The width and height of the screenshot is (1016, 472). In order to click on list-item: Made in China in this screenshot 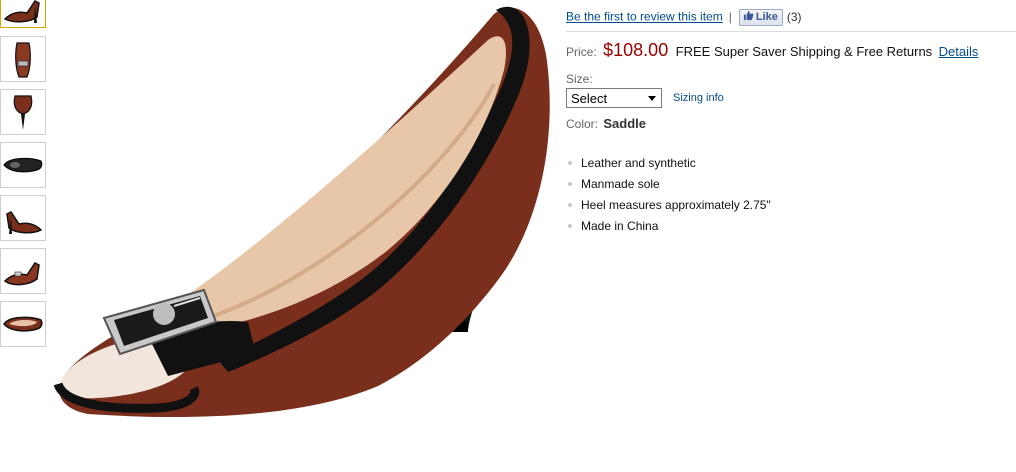, I will do `click(668, 229)`.